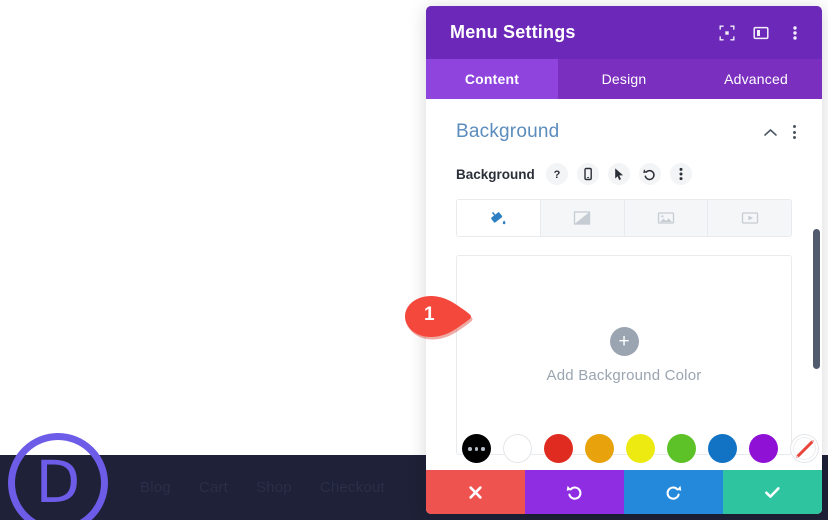 The width and height of the screenshot is (828, 520). What do you see at coordinates (770, 132) in the screenshot?
I see `chevron-up-icon` at bounding box center [770, 132].